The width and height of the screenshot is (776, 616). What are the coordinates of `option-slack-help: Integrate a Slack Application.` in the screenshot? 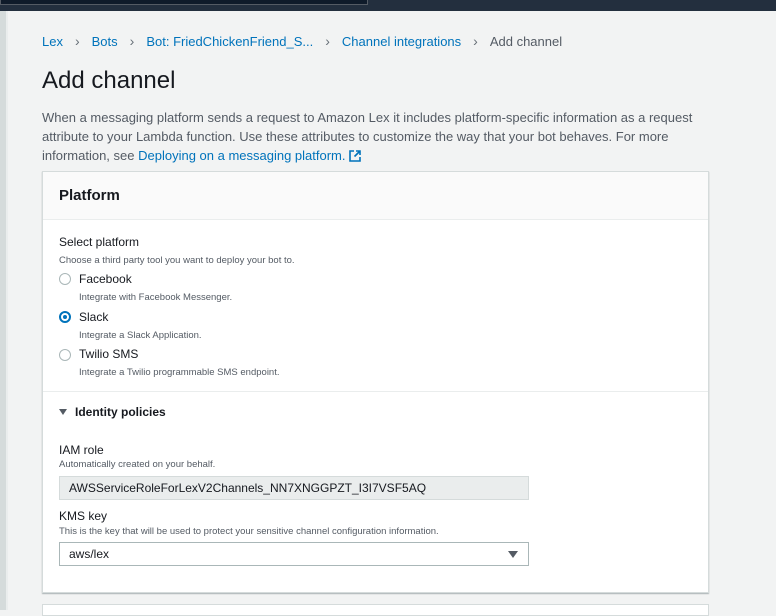 It's located at (140, 335).